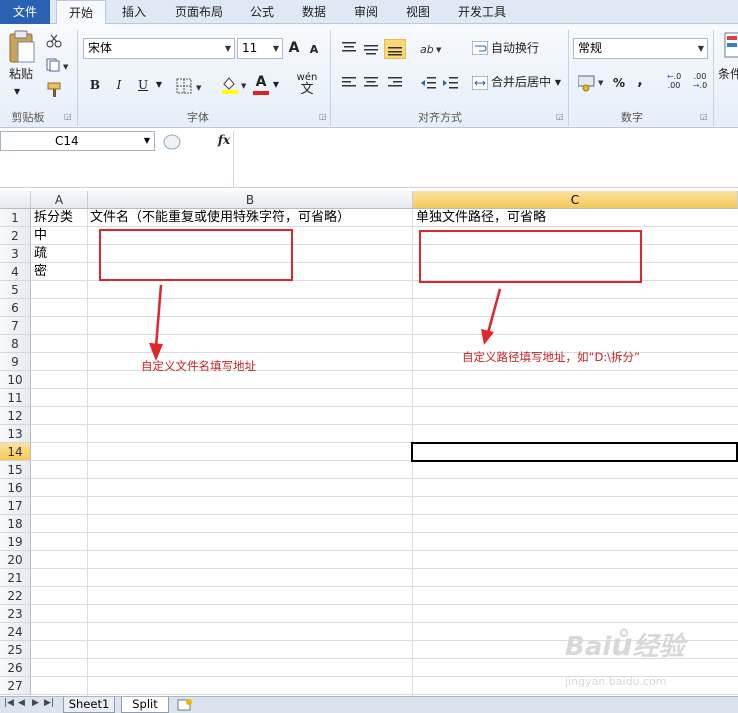 The height and width of the screenshot is (713, 738). I want to click on formula-input, so click(486, 159).